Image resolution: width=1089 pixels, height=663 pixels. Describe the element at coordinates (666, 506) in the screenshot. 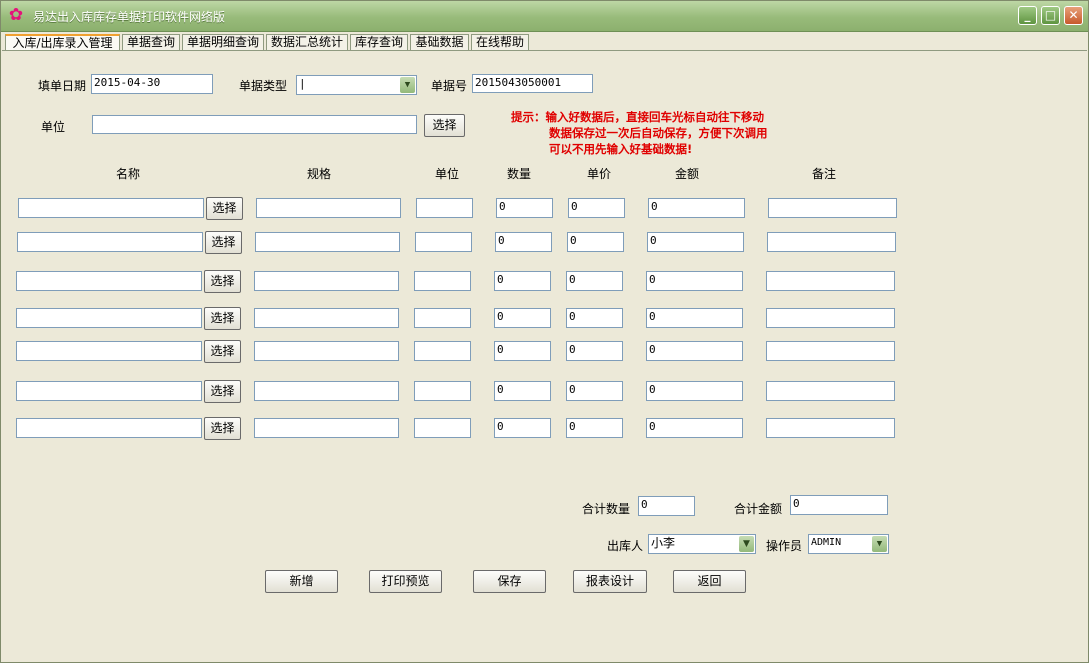

I see `total-qty-input: 0` at that location.